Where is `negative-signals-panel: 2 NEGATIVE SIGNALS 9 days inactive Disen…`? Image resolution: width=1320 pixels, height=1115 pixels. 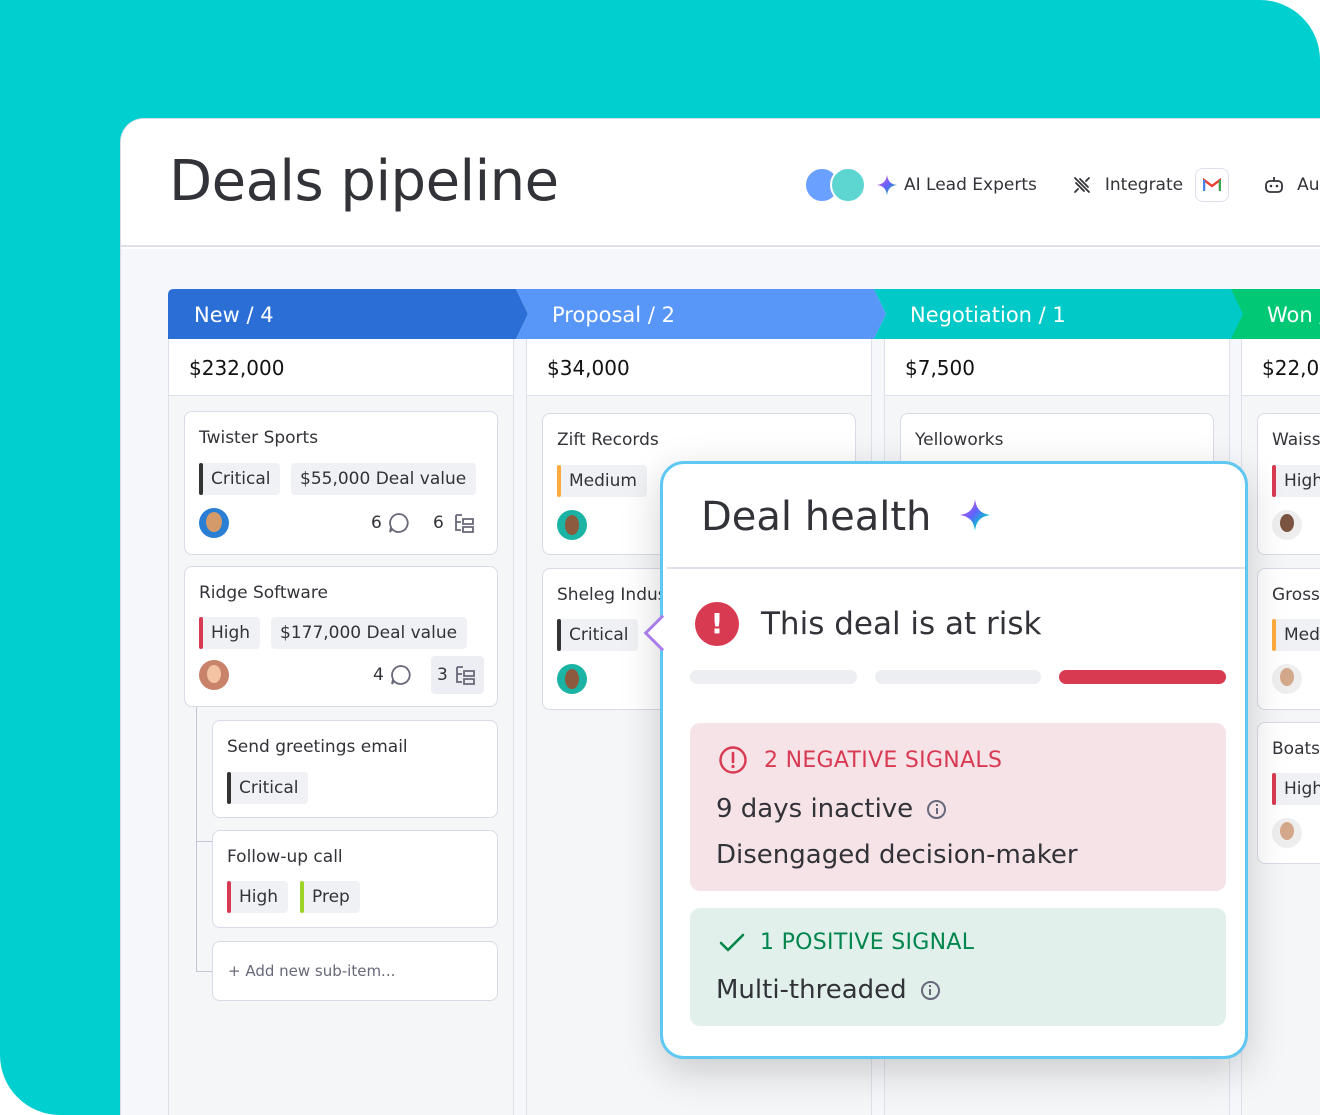
negative-signals-panel: 2 NEGATIVE SIGNALS 9 days inactive Disen… is located at coordinates (958, 807).